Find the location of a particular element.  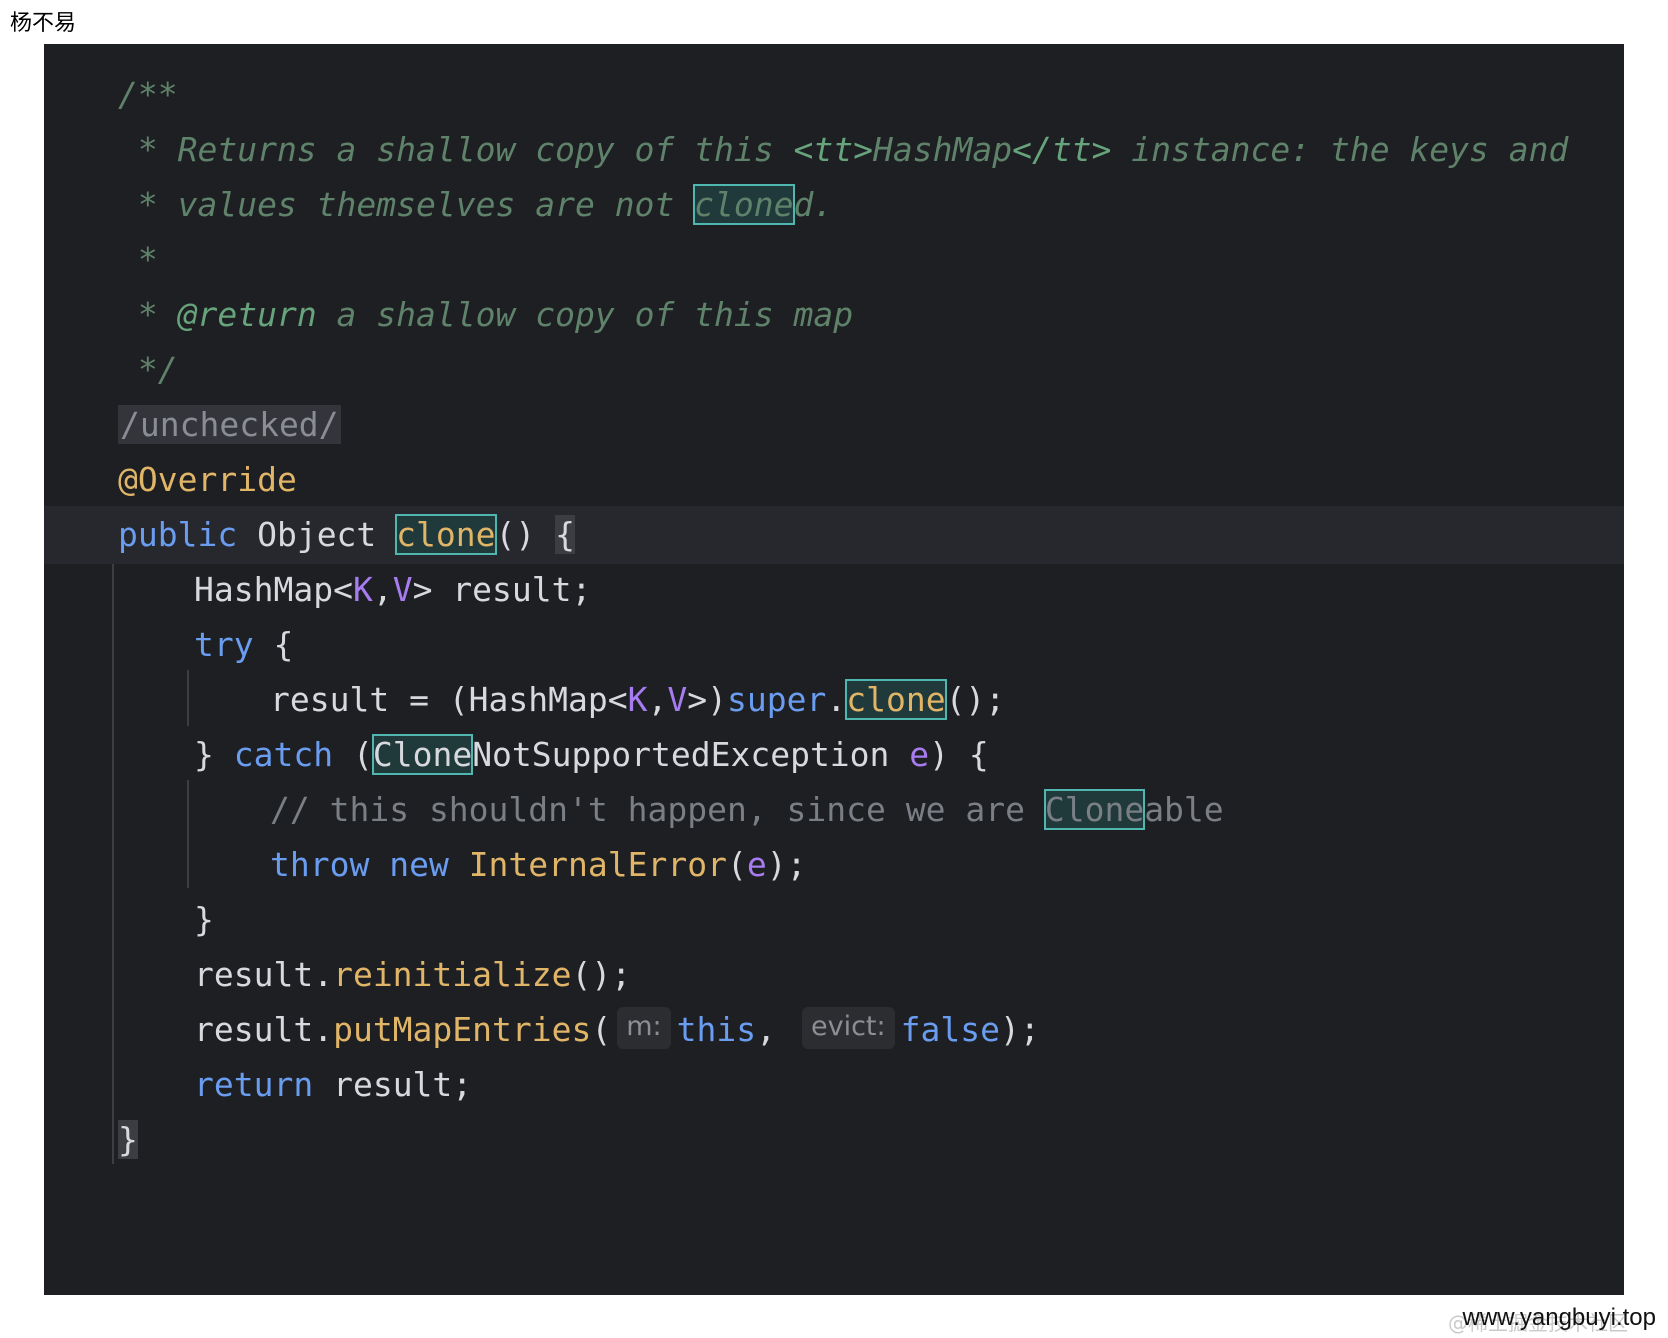

code-line-doc-2: * values themselves are not cloned. is located at coordinates (834, 205).